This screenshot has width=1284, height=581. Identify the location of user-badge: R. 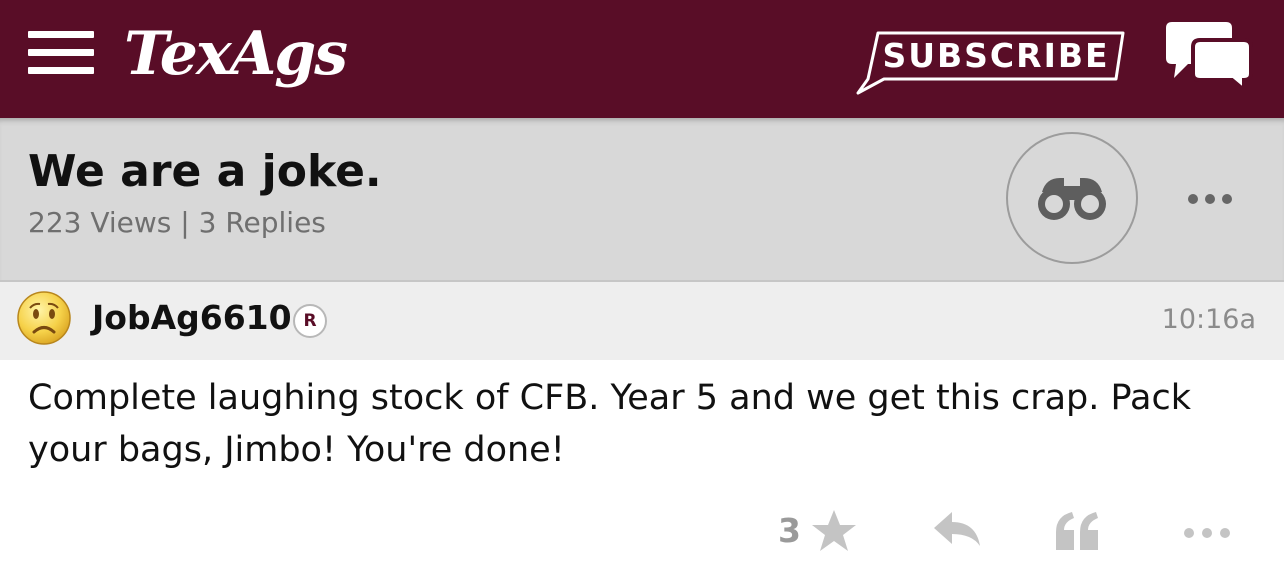
(310, 321).